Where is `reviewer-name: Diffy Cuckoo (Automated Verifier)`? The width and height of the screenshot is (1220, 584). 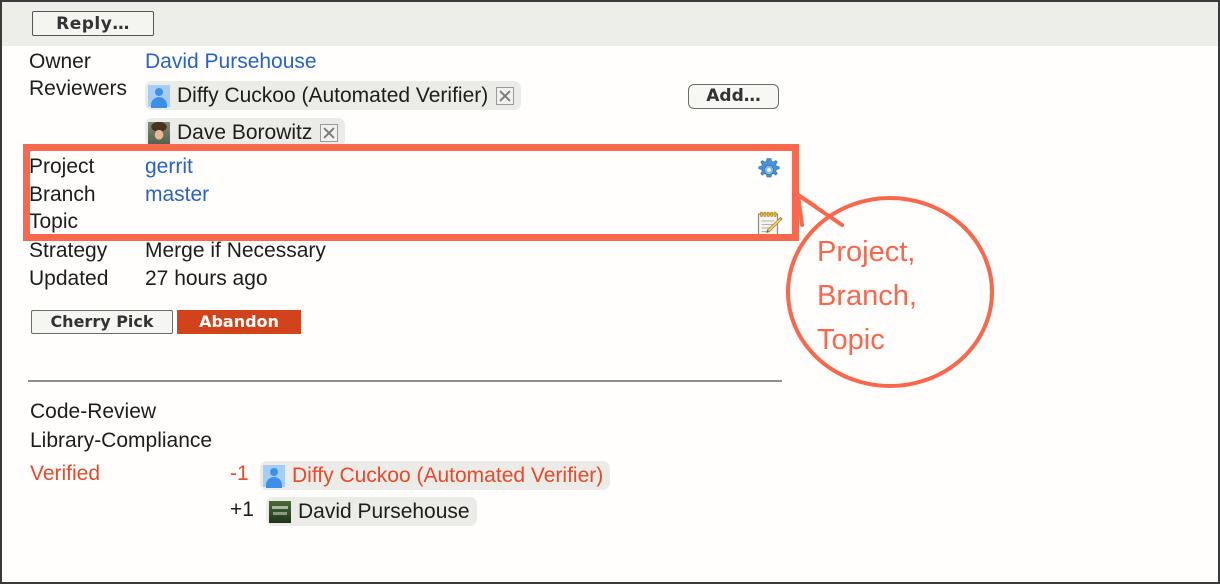 reviewer-name: Diffy Cuckoo (Automated Verifier) is located at coordinates (333, 95).